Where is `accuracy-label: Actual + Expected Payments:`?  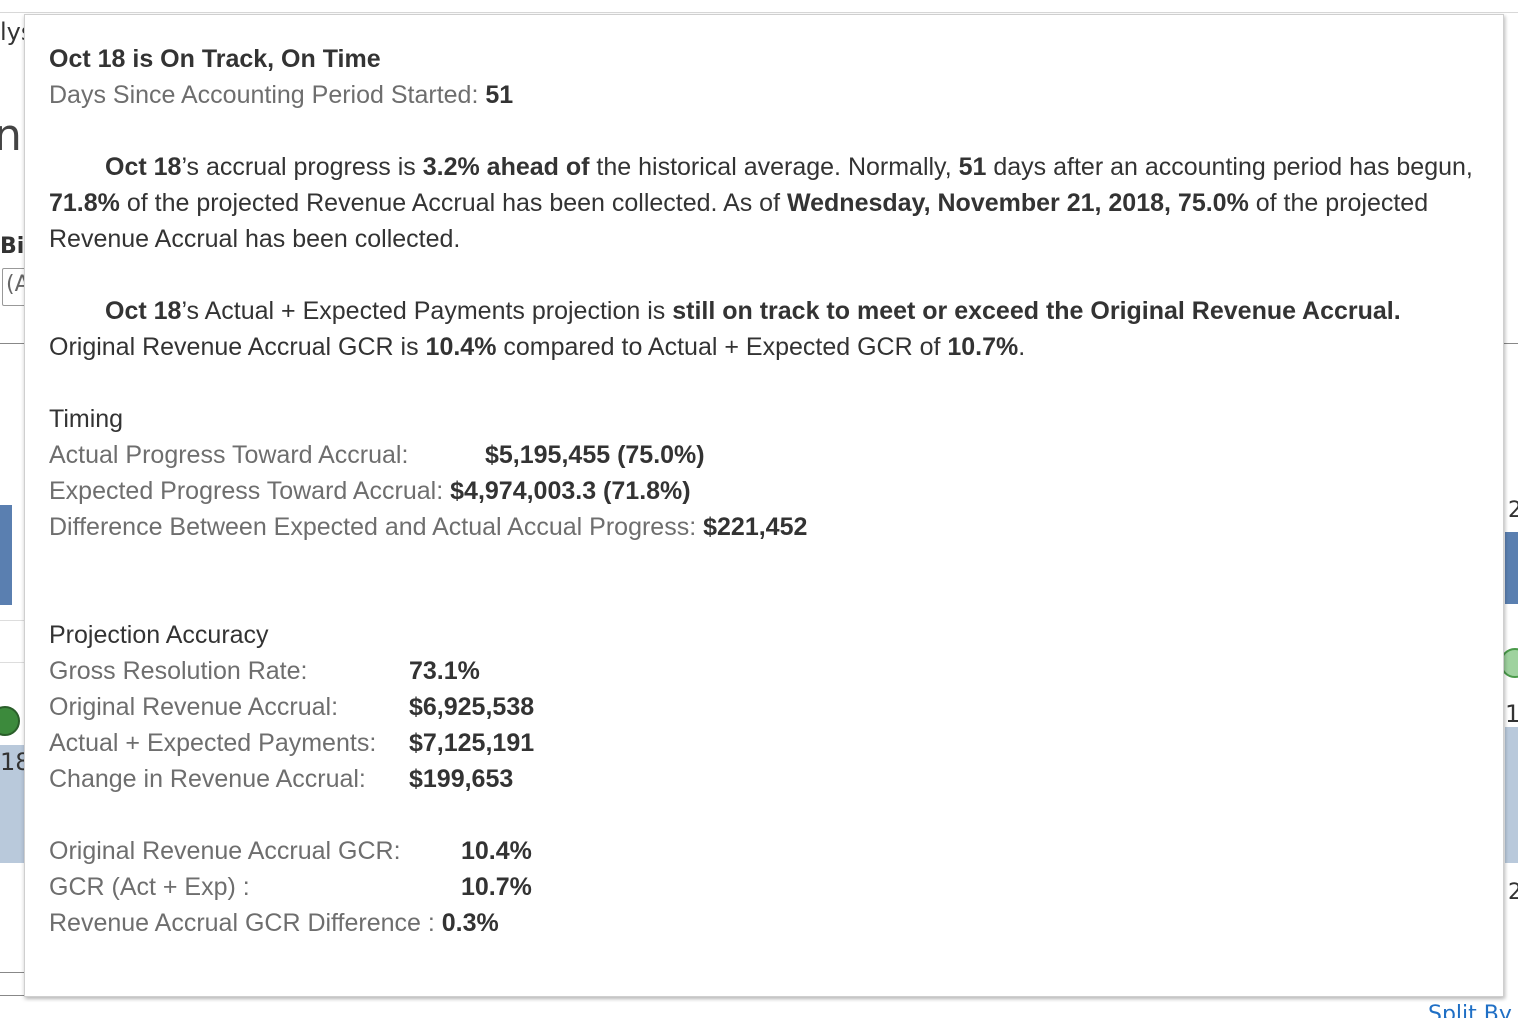 accuracy-label: Actual + Expected Payments: is located at coordinates (213, 743).